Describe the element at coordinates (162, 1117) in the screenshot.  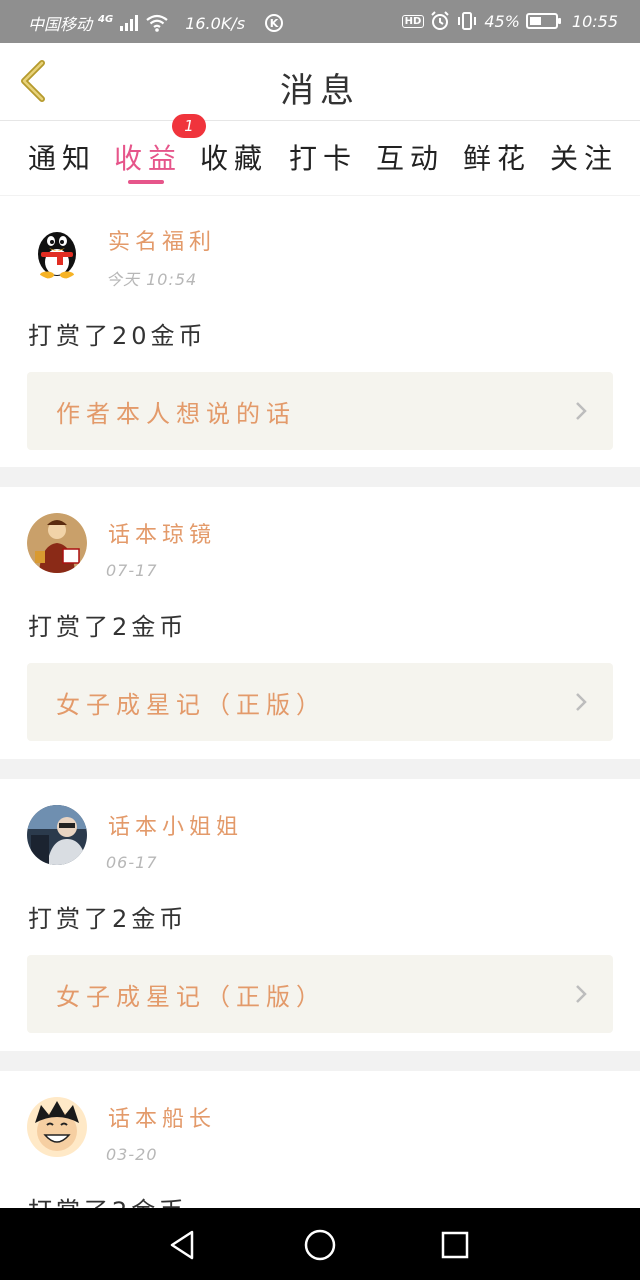
I see `sender-name: 话本船长` at that location.